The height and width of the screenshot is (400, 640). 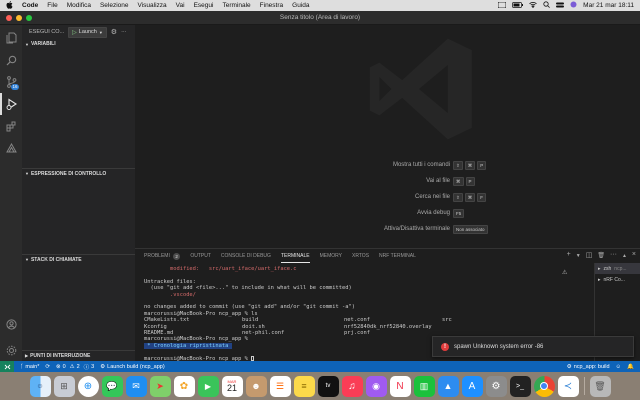 I want to click on start-debug-icon: ▷, so click(x=74, y=32).